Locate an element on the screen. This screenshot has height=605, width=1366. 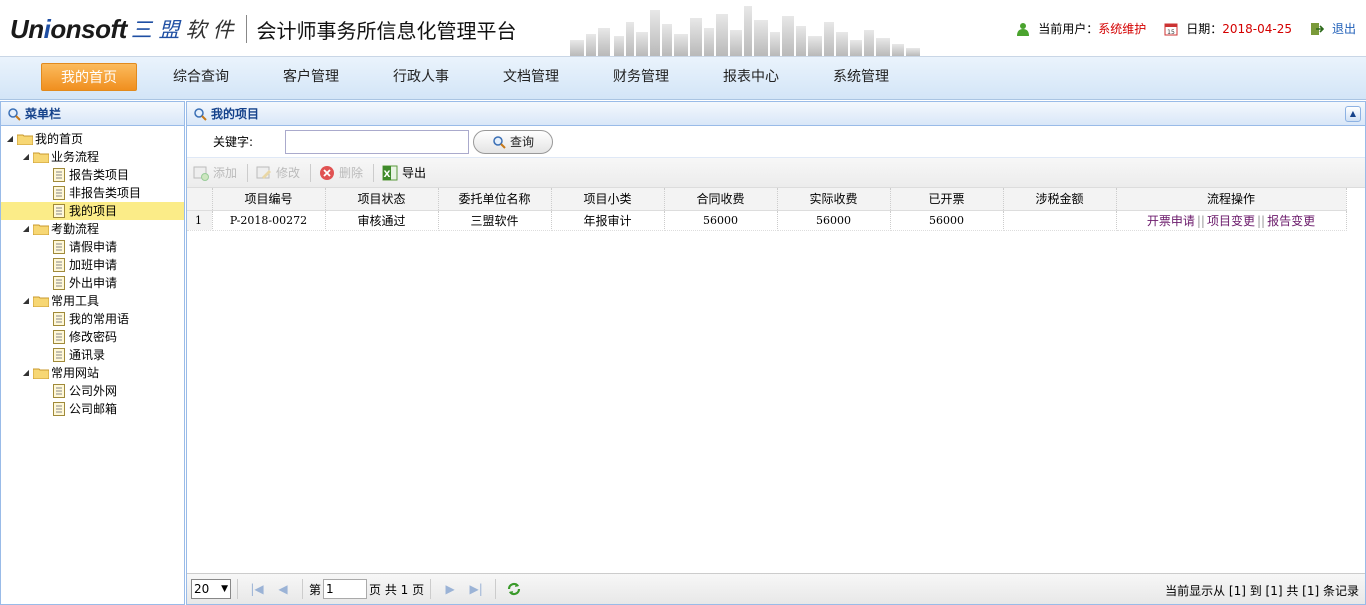
excel-icon: X is located at coordinates (390, 172).